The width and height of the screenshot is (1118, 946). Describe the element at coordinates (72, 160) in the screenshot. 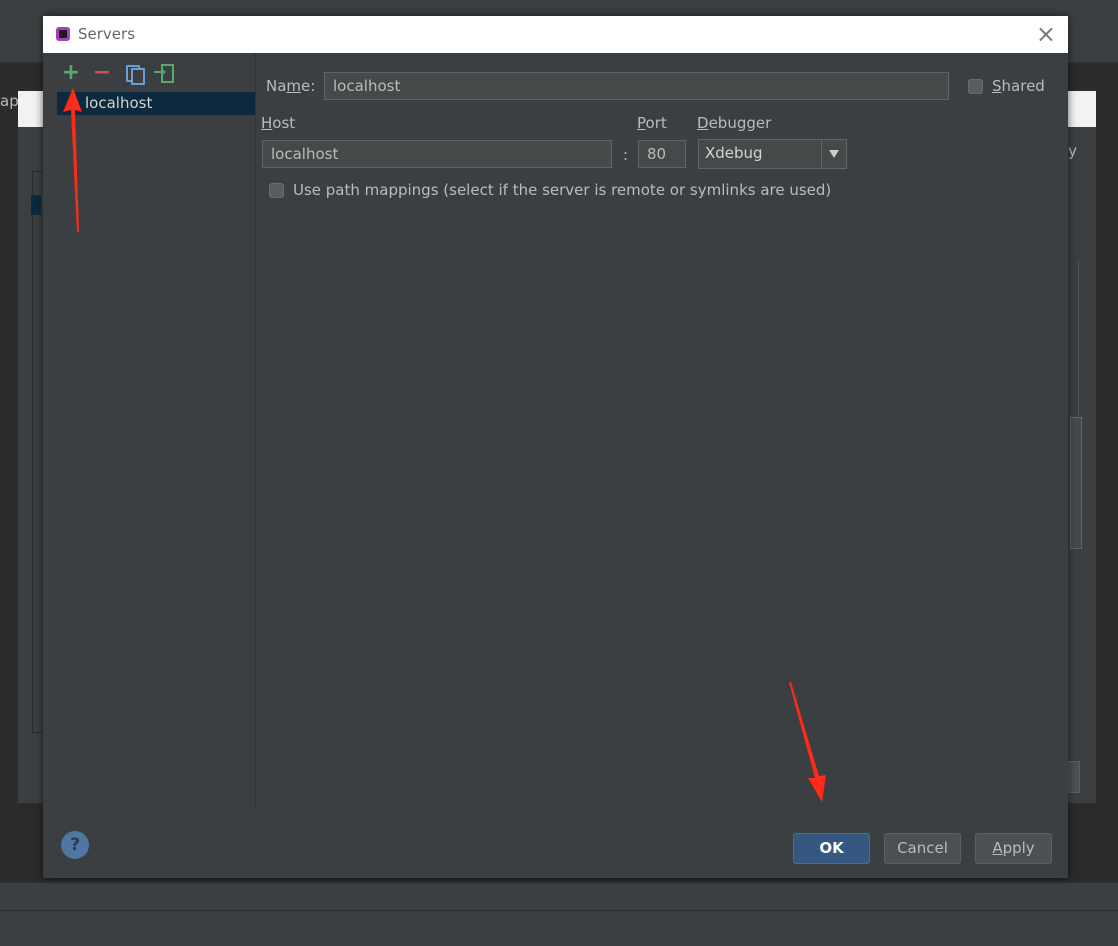

I see `annotation-arrow-add` at that location.